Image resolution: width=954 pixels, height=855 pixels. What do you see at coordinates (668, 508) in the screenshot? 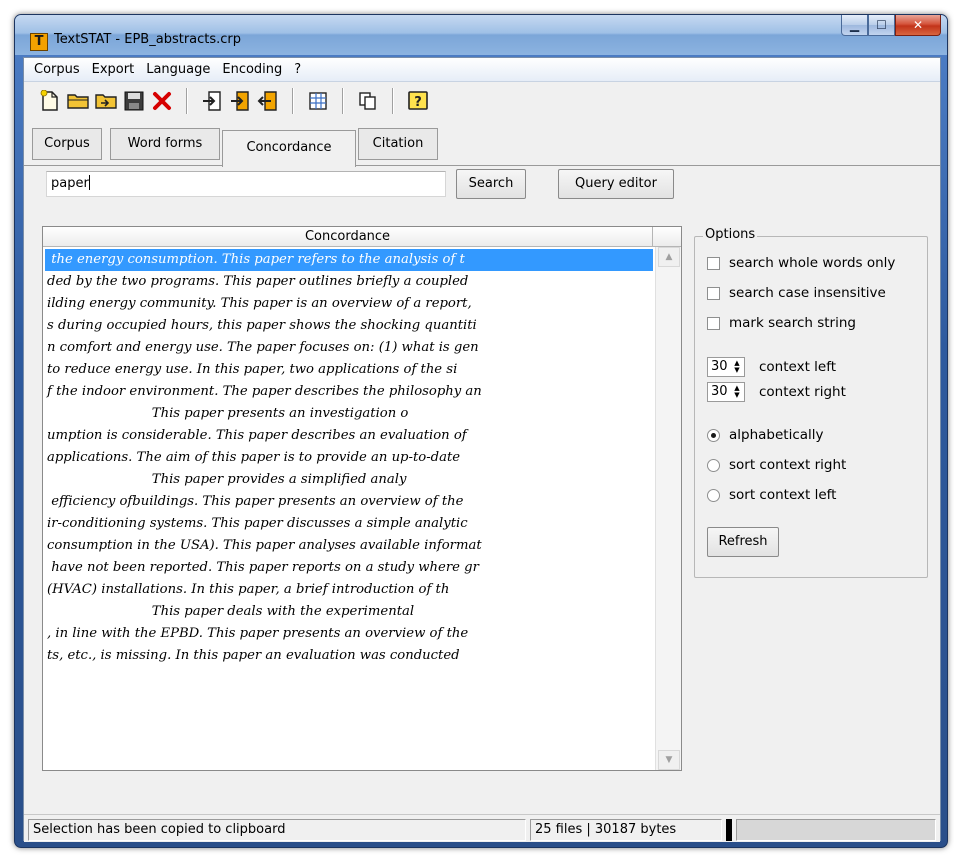
I see `vertical-scrollbar: ▲ ▼` at bounding box center [668, 508].